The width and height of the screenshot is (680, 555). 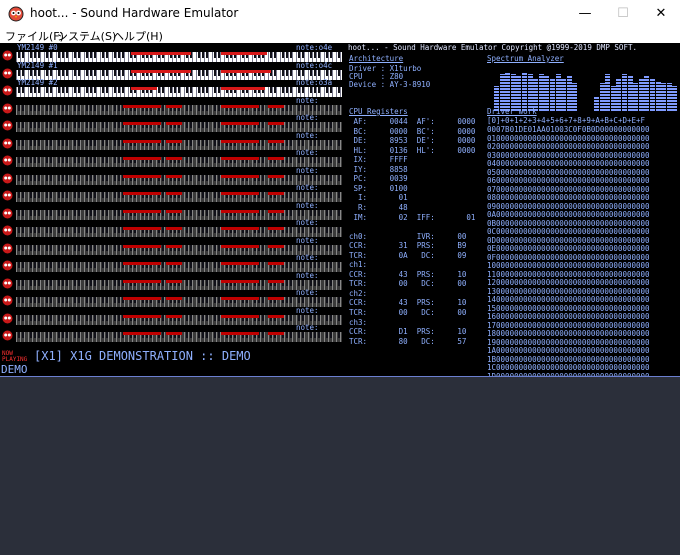 I want to click on channel-label: YM2149 #1, so click(x=37, y=65).